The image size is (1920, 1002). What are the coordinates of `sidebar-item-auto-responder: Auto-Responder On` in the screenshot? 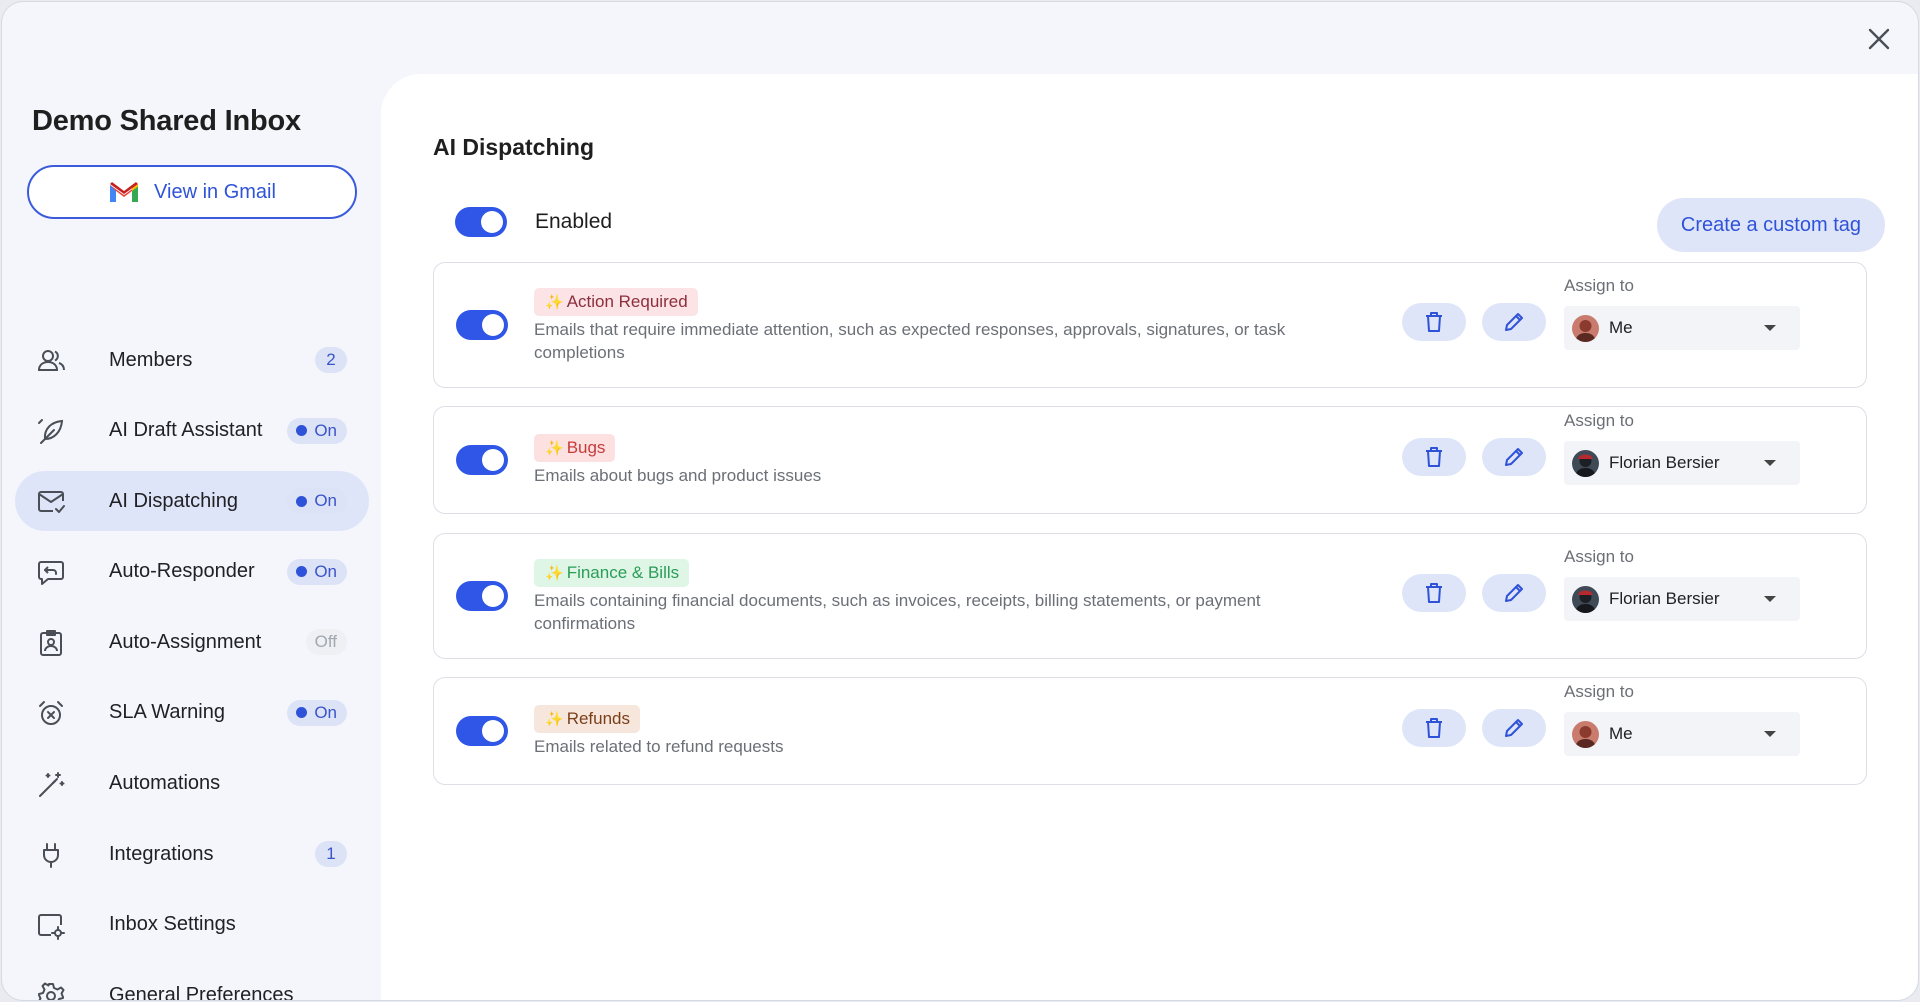 It's located at (192, 572).